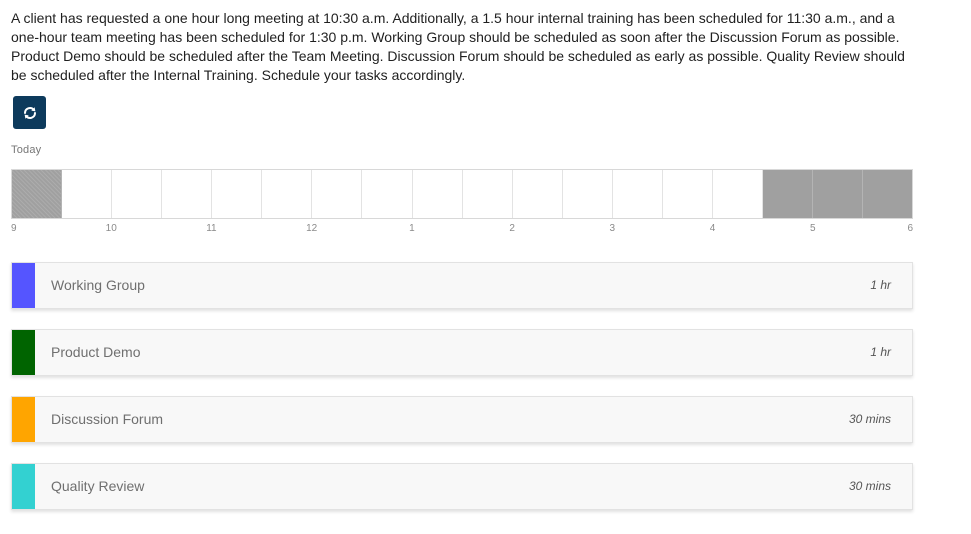 The height and width of the screenshot is (534, 971). Describe the element at coordinates (211, 228) in the screenshot. I see `hour-label: 11` at that location.